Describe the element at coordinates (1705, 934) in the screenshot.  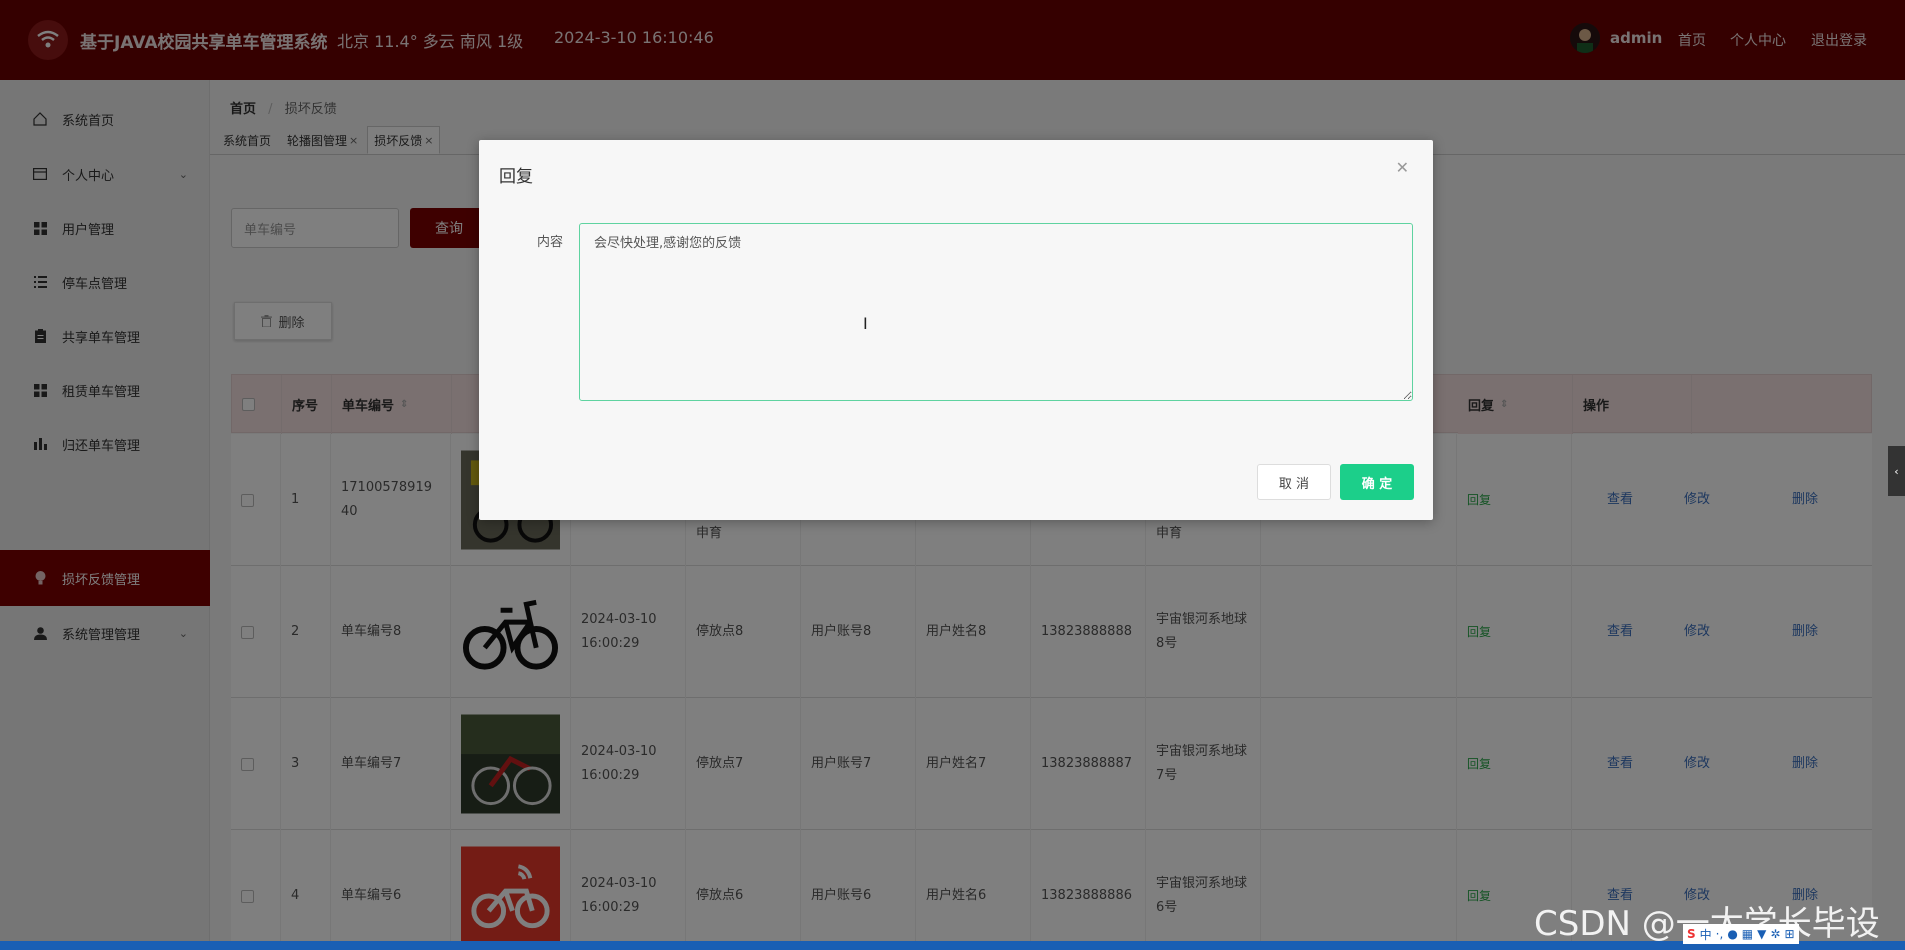
I see `ime-mode-icon: 中` at that location.